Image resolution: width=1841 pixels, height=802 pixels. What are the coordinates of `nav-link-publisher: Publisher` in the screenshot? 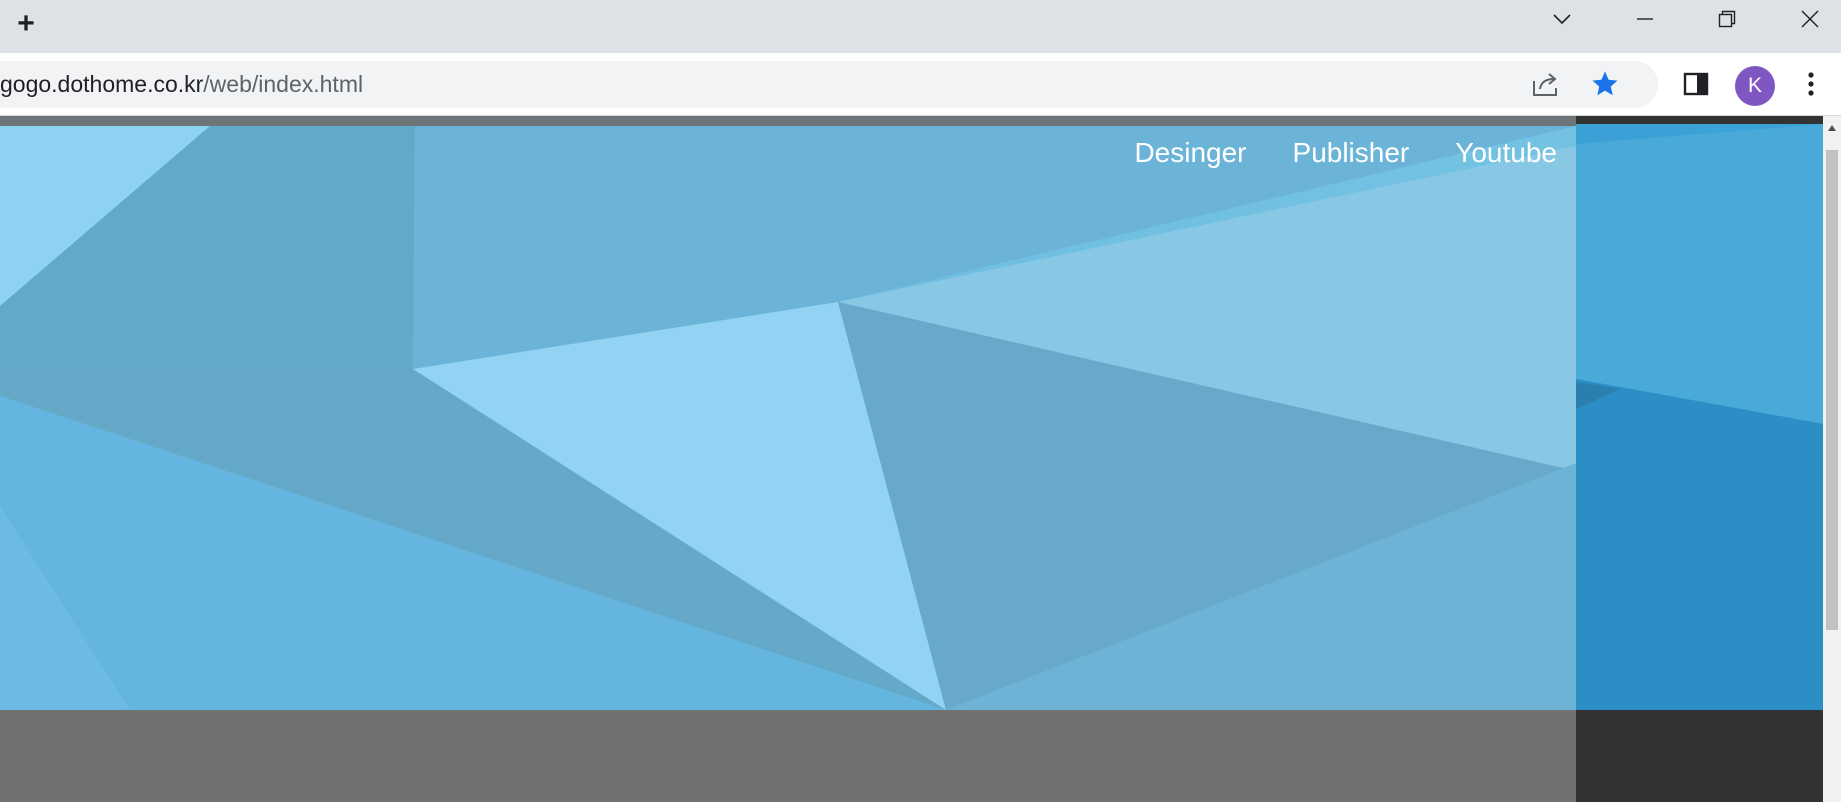 It's located at (1351, 153).